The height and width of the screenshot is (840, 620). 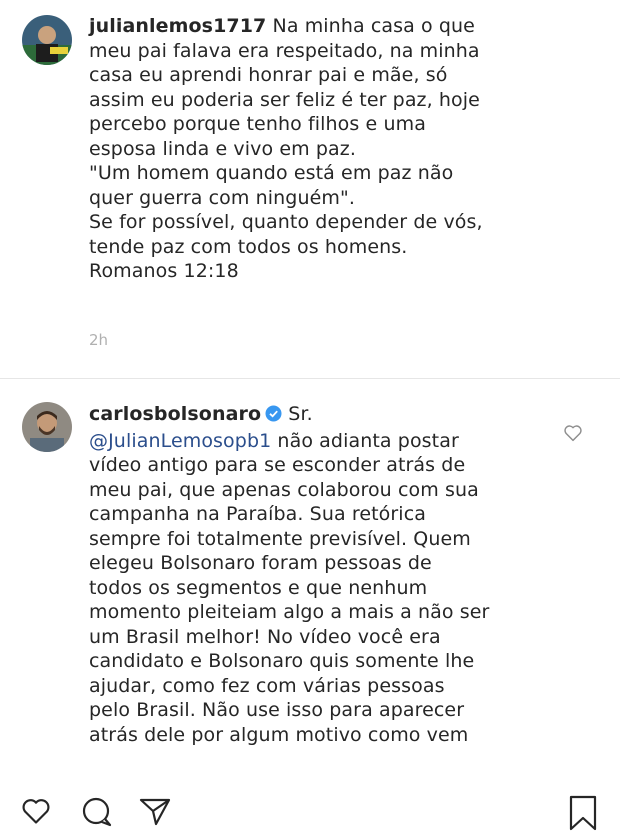 I want to click on timestamp: 2h, so click(x=99, y=340).